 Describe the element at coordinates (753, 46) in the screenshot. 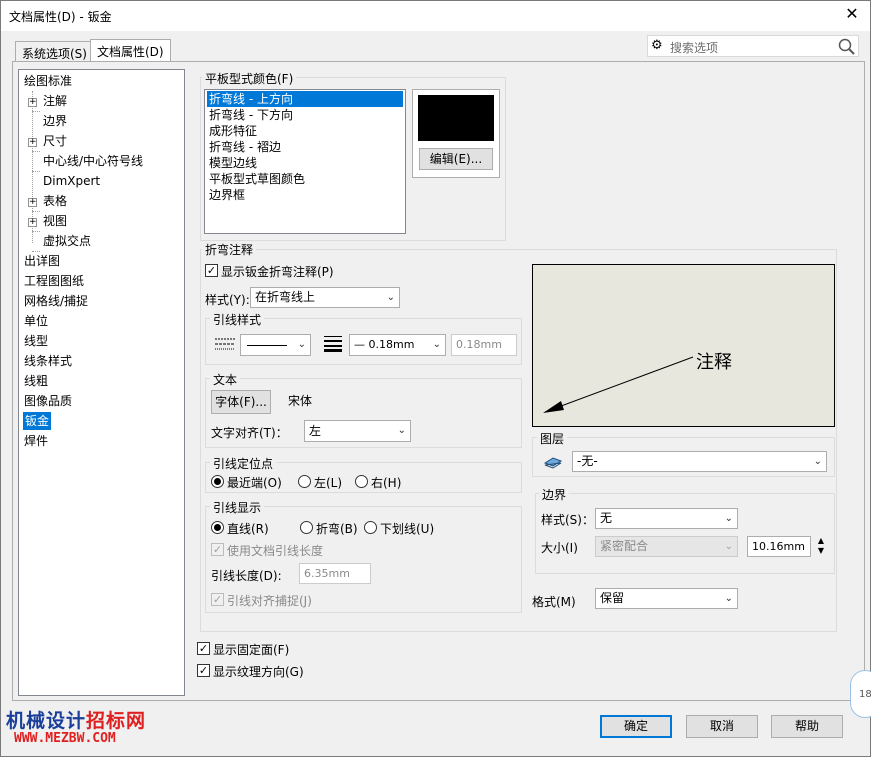

I see `search-box: ⚙ 搜索选项` at that location.